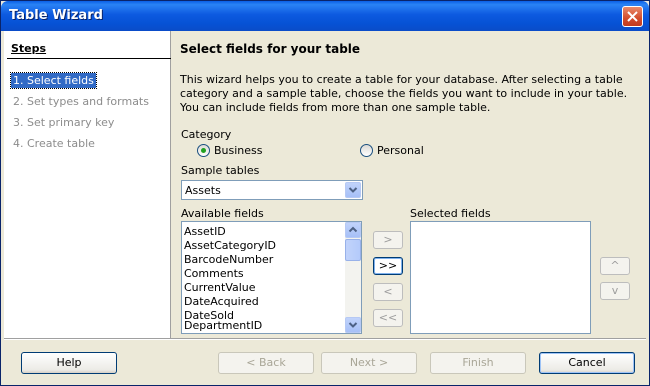 The width and height of the screenshot is (650, 386). I want to click on list-item: DepartmentID, so click(223, 325).